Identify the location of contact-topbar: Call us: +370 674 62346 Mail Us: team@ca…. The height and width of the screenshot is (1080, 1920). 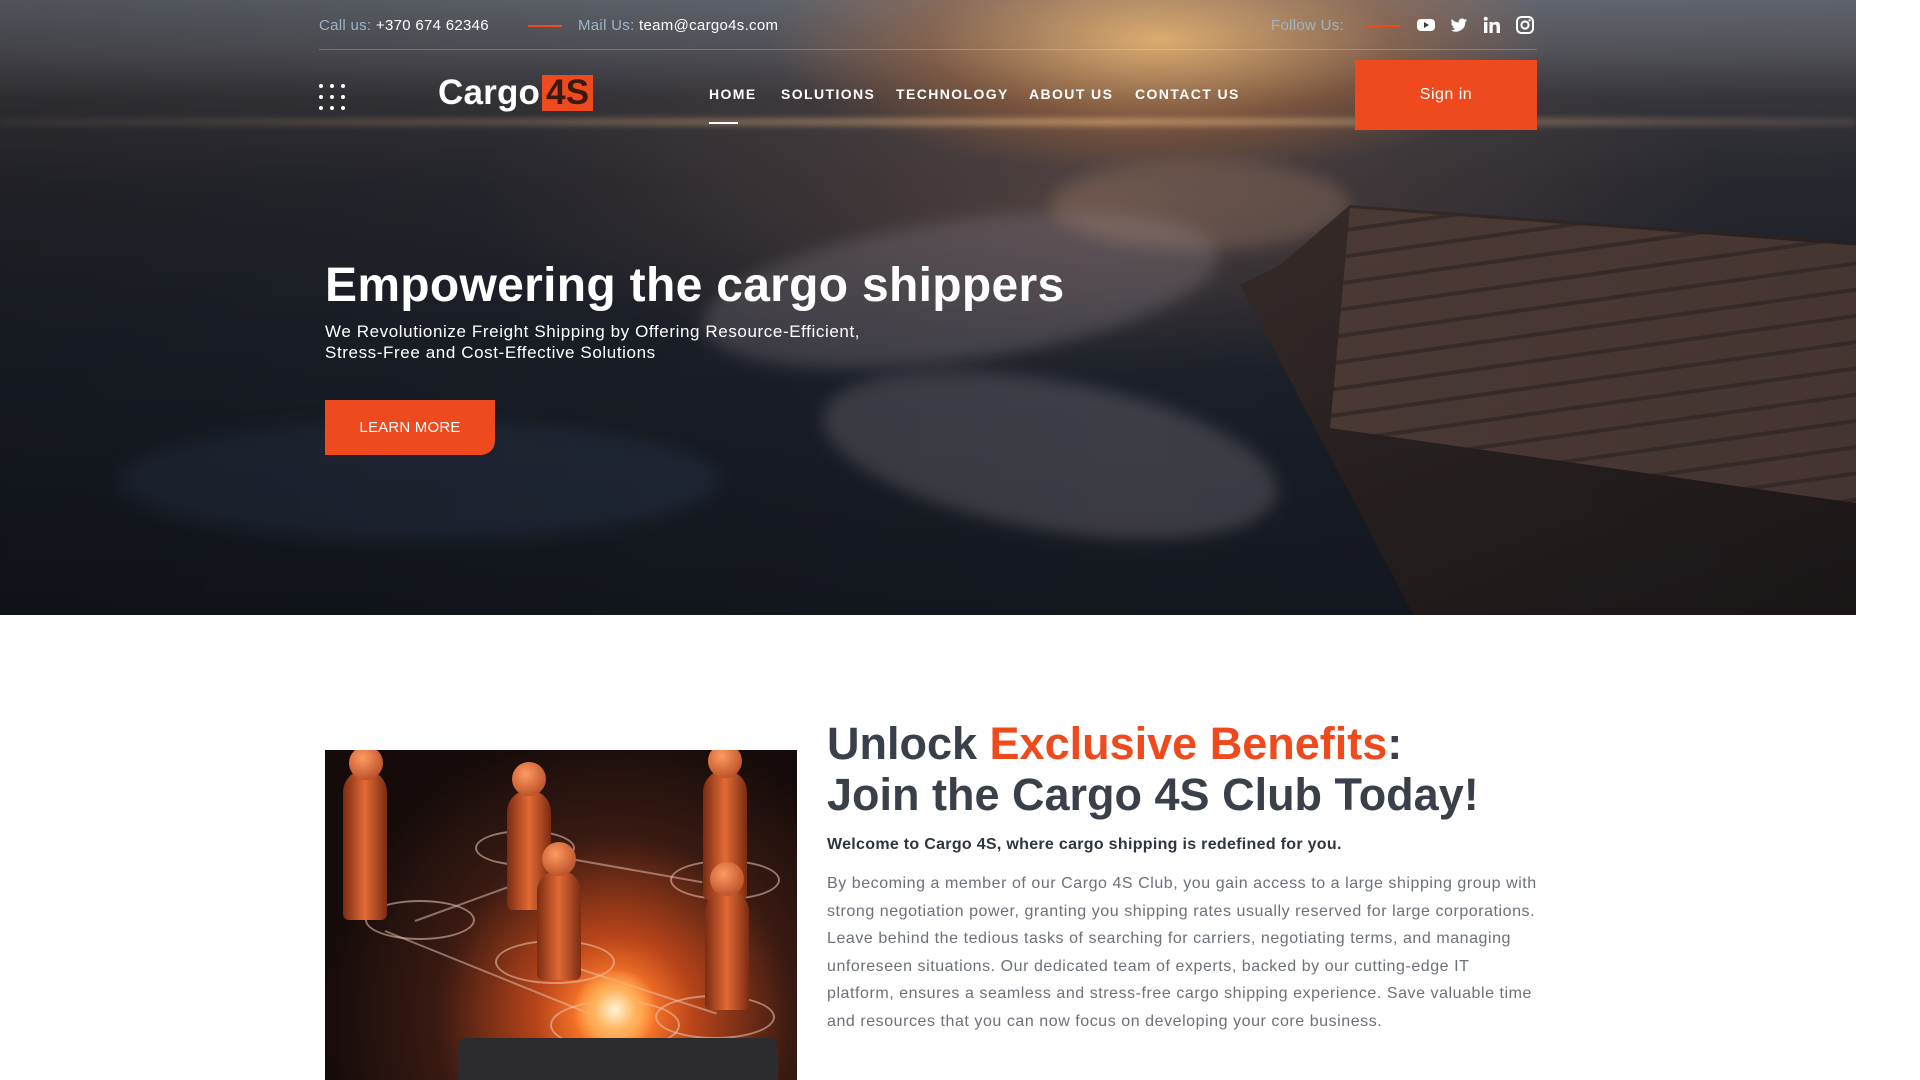
(928, 25).